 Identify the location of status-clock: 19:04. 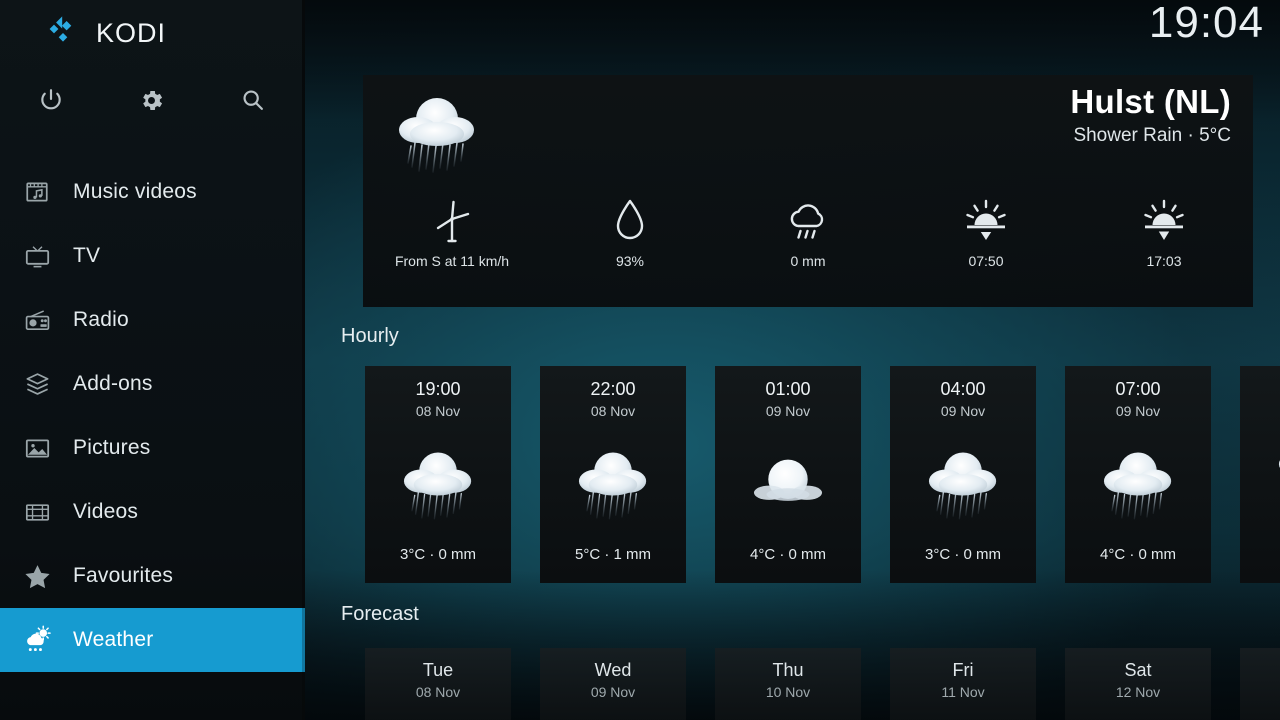
(1206, 23).